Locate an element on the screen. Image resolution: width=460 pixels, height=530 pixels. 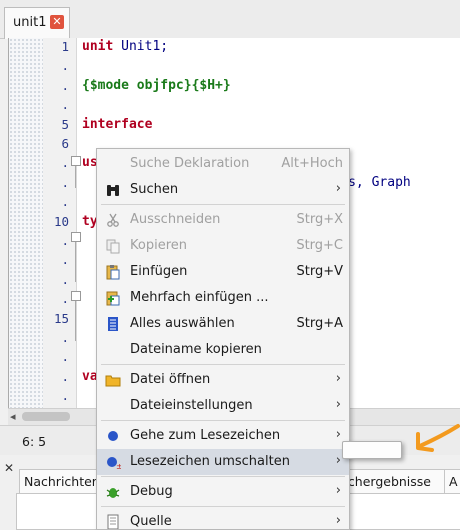
menu-item-lesezeichen-umschalten: ± Lesezeichen umschalten › is located at coordinates (223, 462).